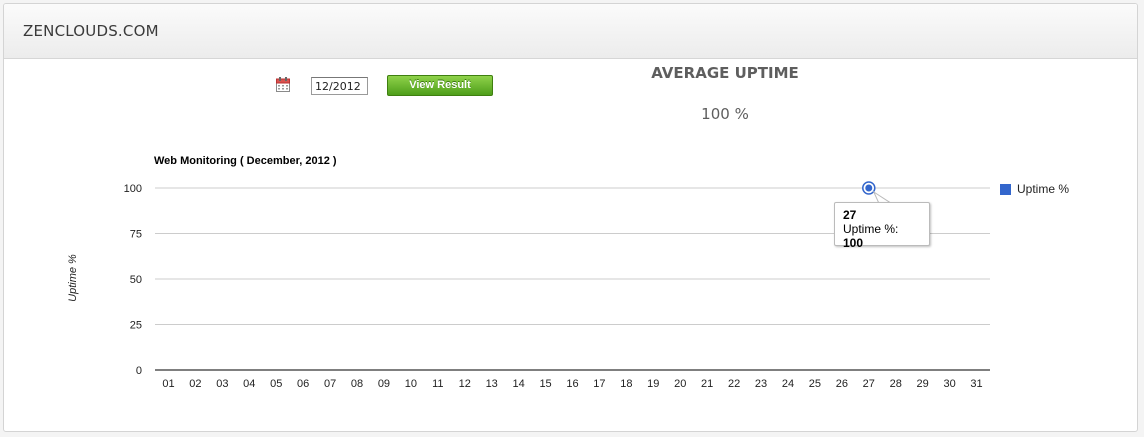 This screenshot has height=437, width=1144. I want to click on y-tick-labels: 0 25 50 75 100, so click(133, 280).